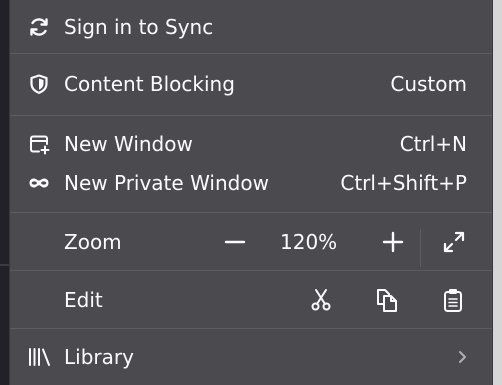  What do you see at coordinates (83, 300) in the screenshot?
I see `edit-label: Edit` at bounding box center [83, 300].